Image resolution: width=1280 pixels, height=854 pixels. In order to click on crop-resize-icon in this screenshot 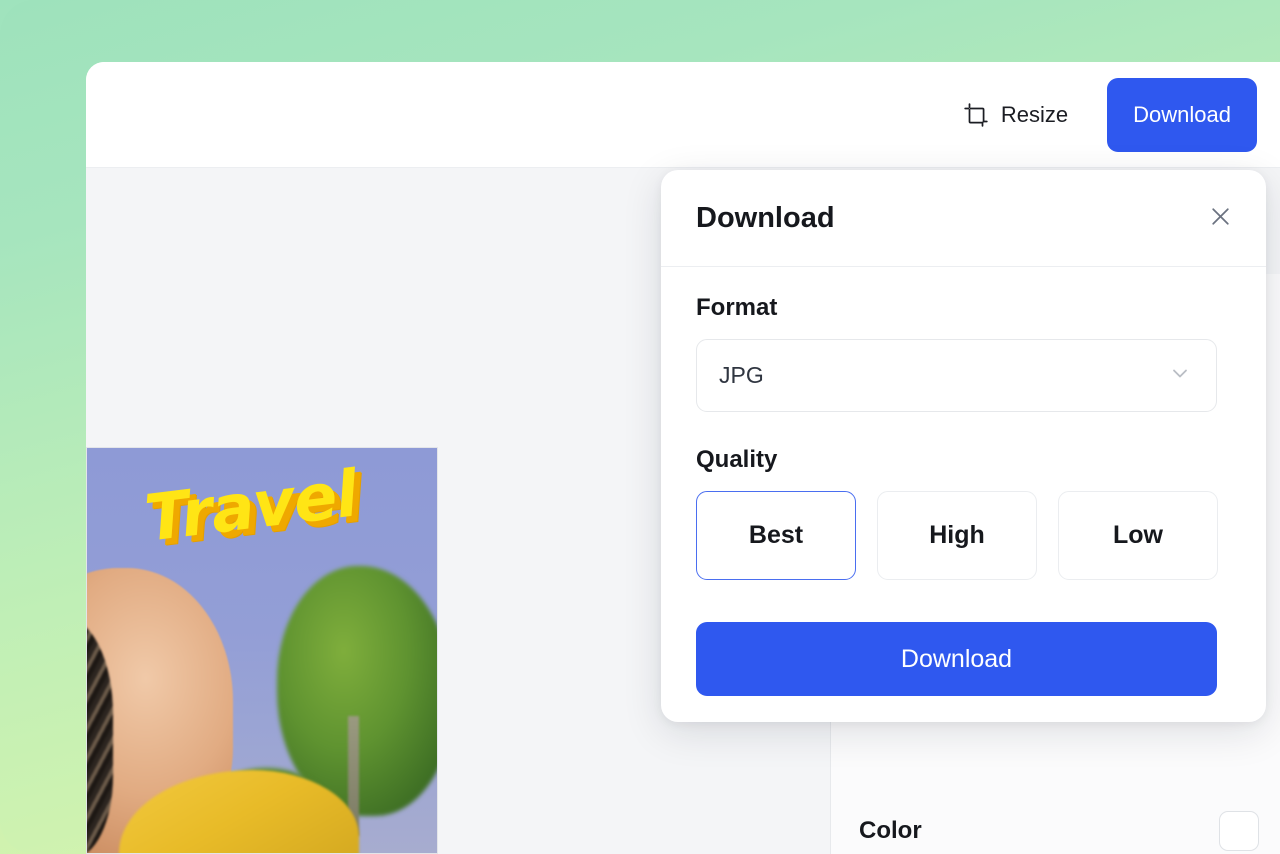, I will do `click(976, 115)`.